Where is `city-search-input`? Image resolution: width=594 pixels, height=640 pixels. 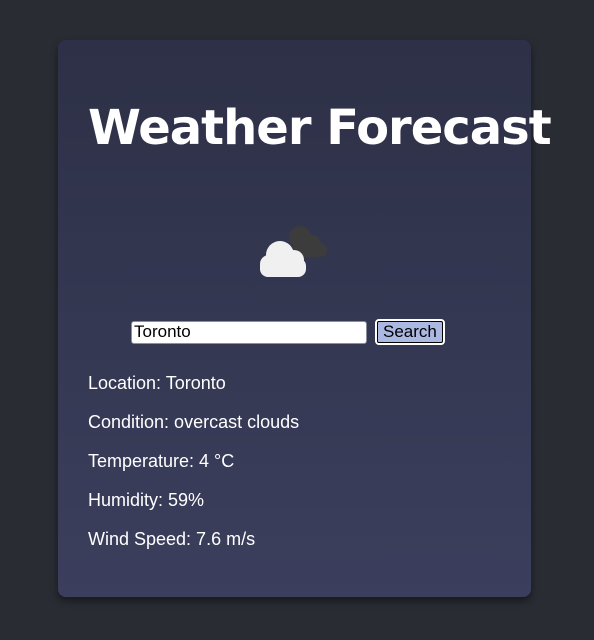
city-search-input is located at coordinates (249, 332).